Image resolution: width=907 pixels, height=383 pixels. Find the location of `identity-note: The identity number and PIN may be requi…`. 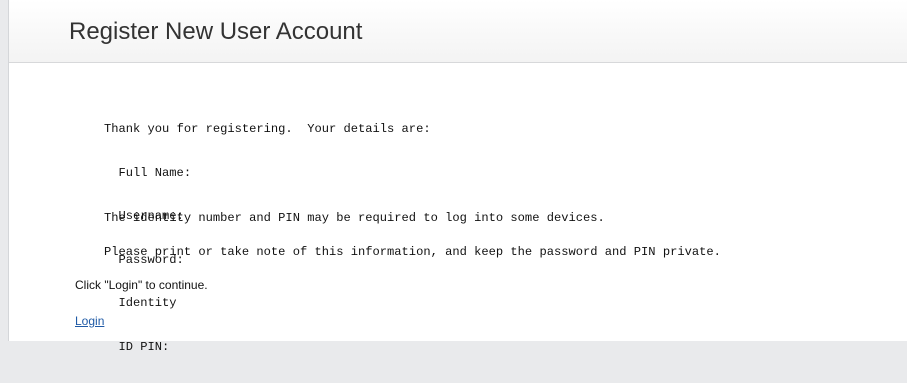

identity-note: The identity number and PIN may be requi… is located at coordinates (354, 218).